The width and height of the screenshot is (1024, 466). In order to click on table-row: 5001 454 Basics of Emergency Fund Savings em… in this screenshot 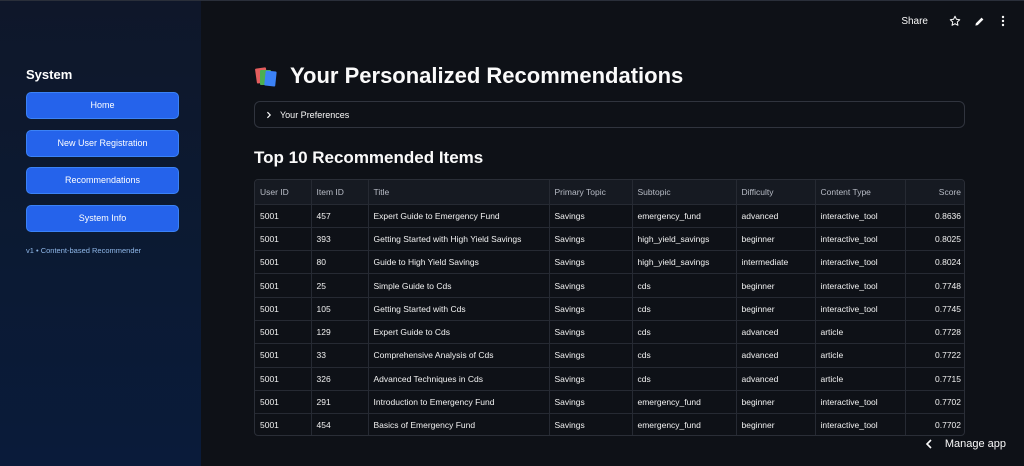, I will do `click(609, 424)`.